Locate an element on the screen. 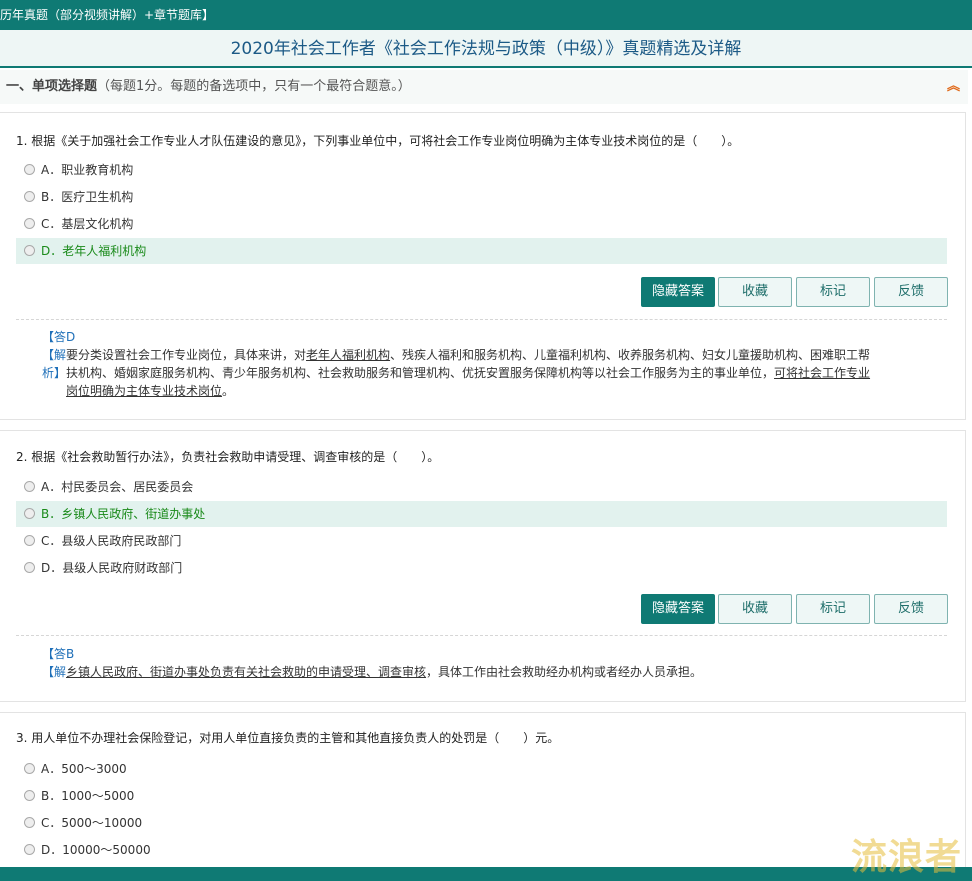 Image resolution: width=972 pixels, height=881 pixels. option-b: B．医疗卫生机构 is located at coordinates (481, 197).